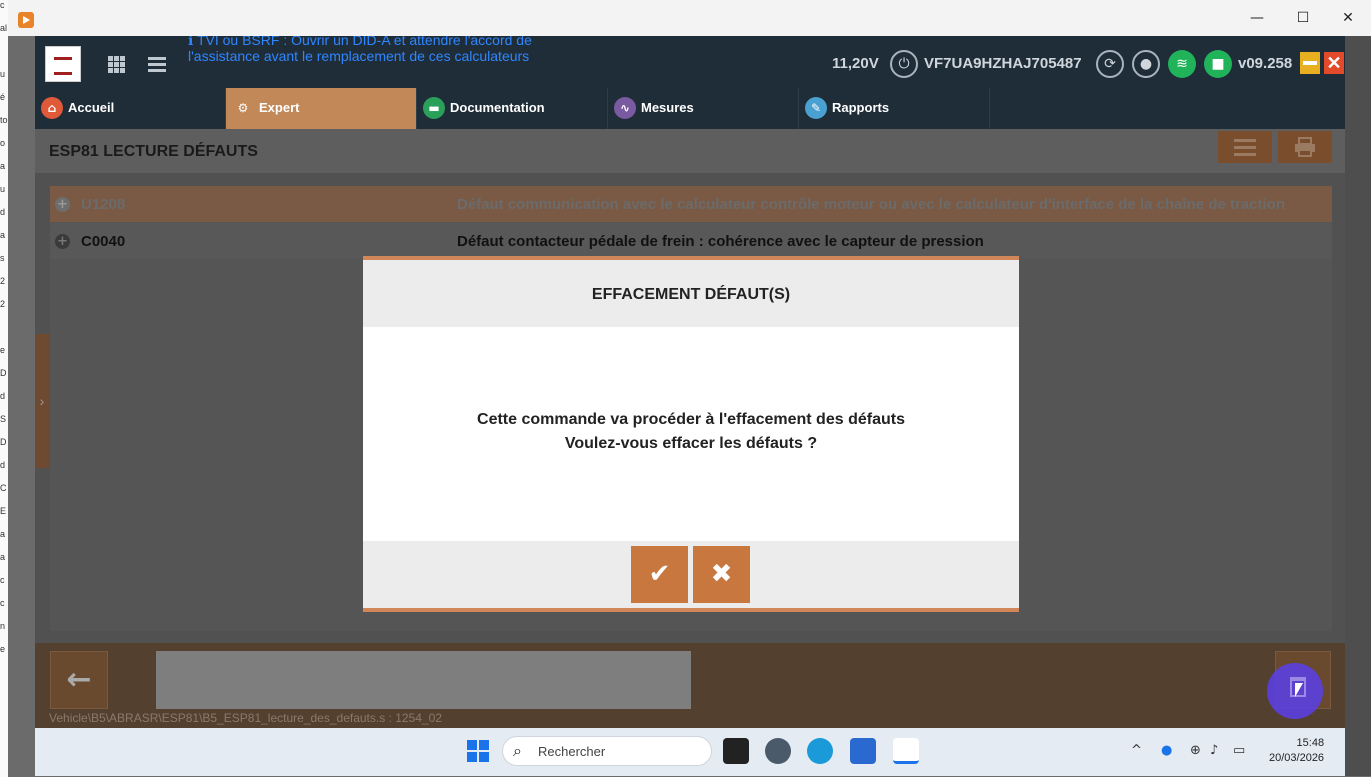  Describe the element at coordinates (863, 751) in the screenshot. I see `app-icon` at that location.